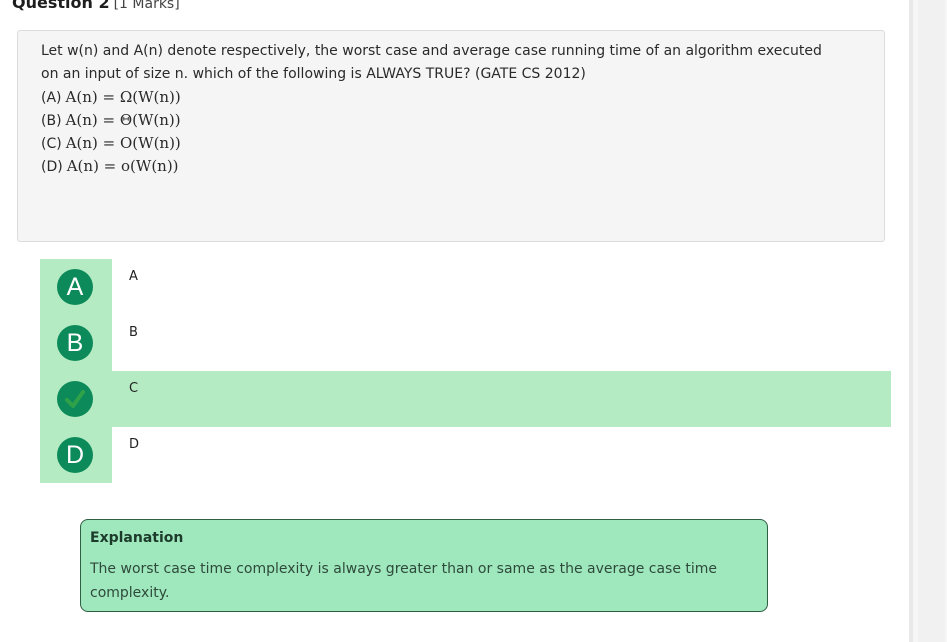 The height and width of the screenshot is (642, 947). I want to click on scrollbar-thumb, so click(931, 321).